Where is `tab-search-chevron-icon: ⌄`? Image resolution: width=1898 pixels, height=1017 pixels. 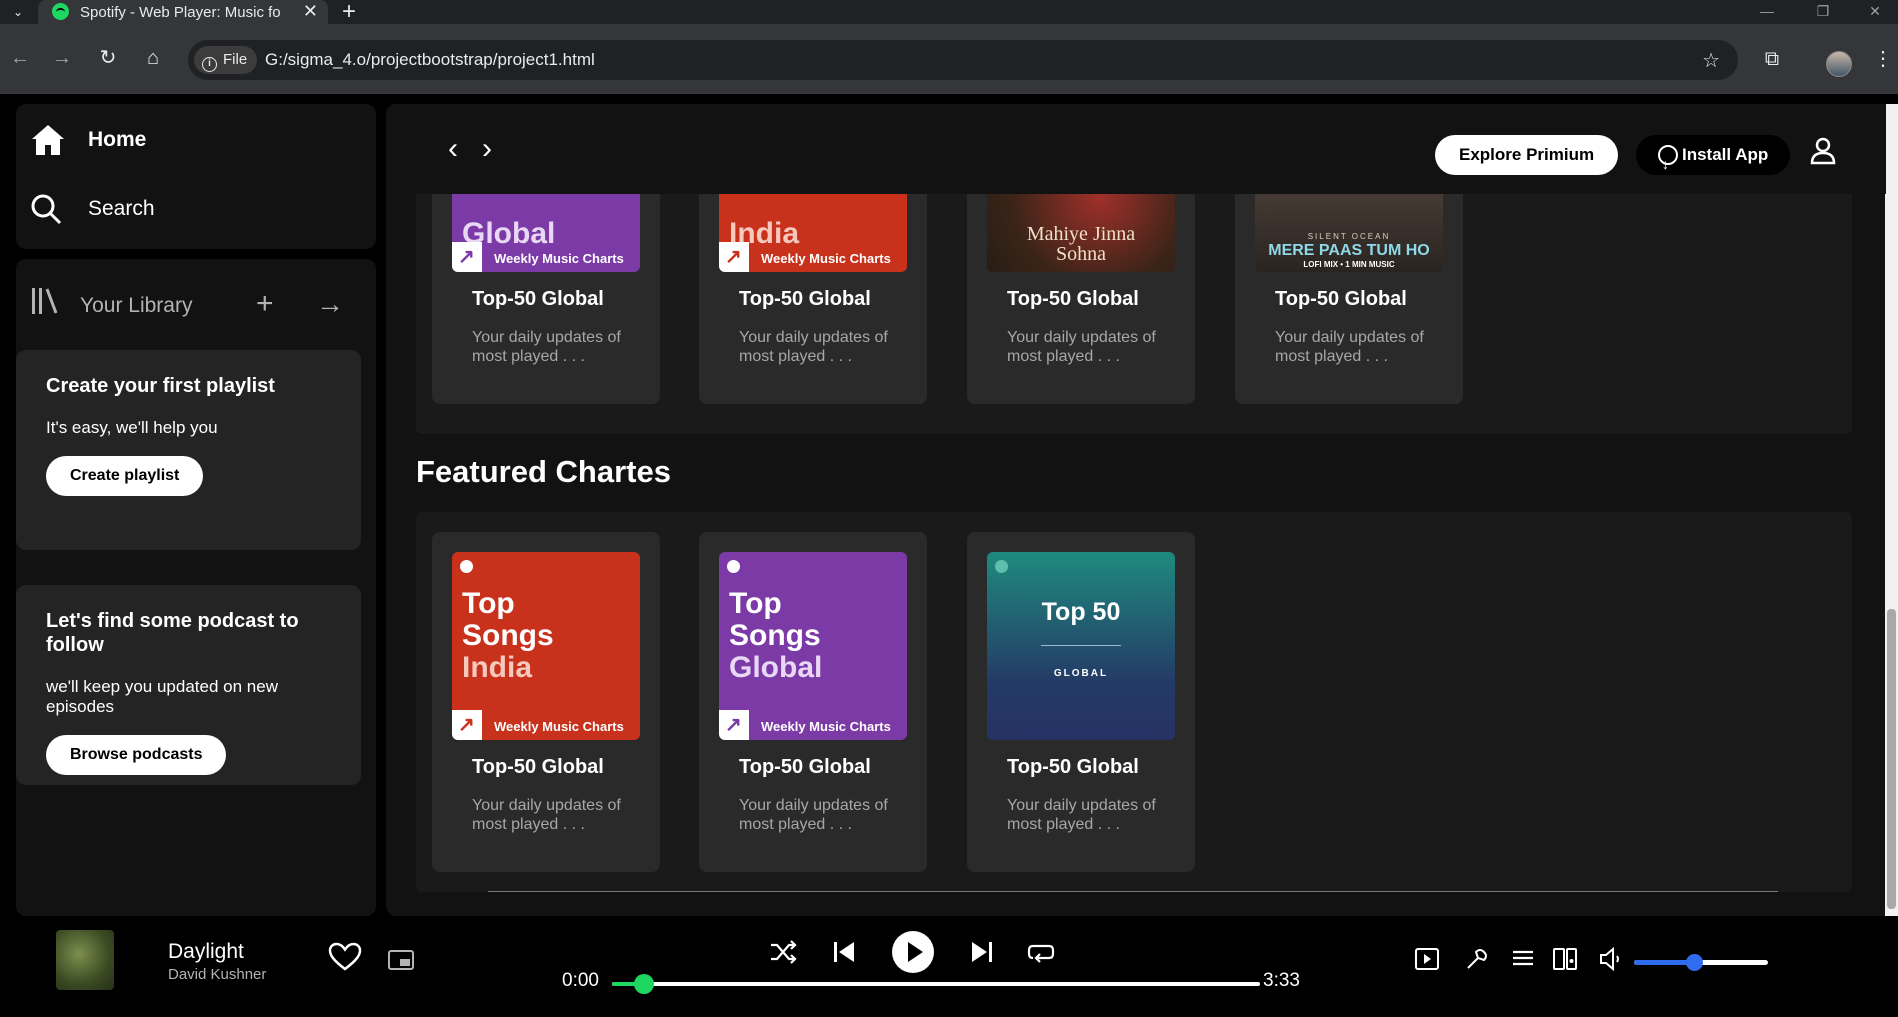
tab-search-chevron-icon: ⌄ is located at coordinates (18, 12).